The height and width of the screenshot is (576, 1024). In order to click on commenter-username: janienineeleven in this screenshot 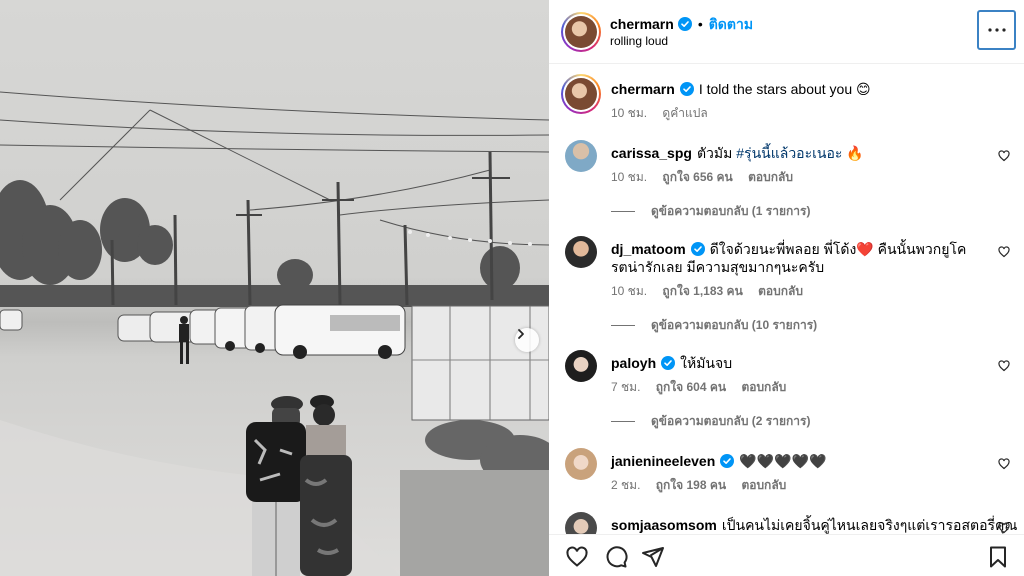, I will do `click(663, 461)`.